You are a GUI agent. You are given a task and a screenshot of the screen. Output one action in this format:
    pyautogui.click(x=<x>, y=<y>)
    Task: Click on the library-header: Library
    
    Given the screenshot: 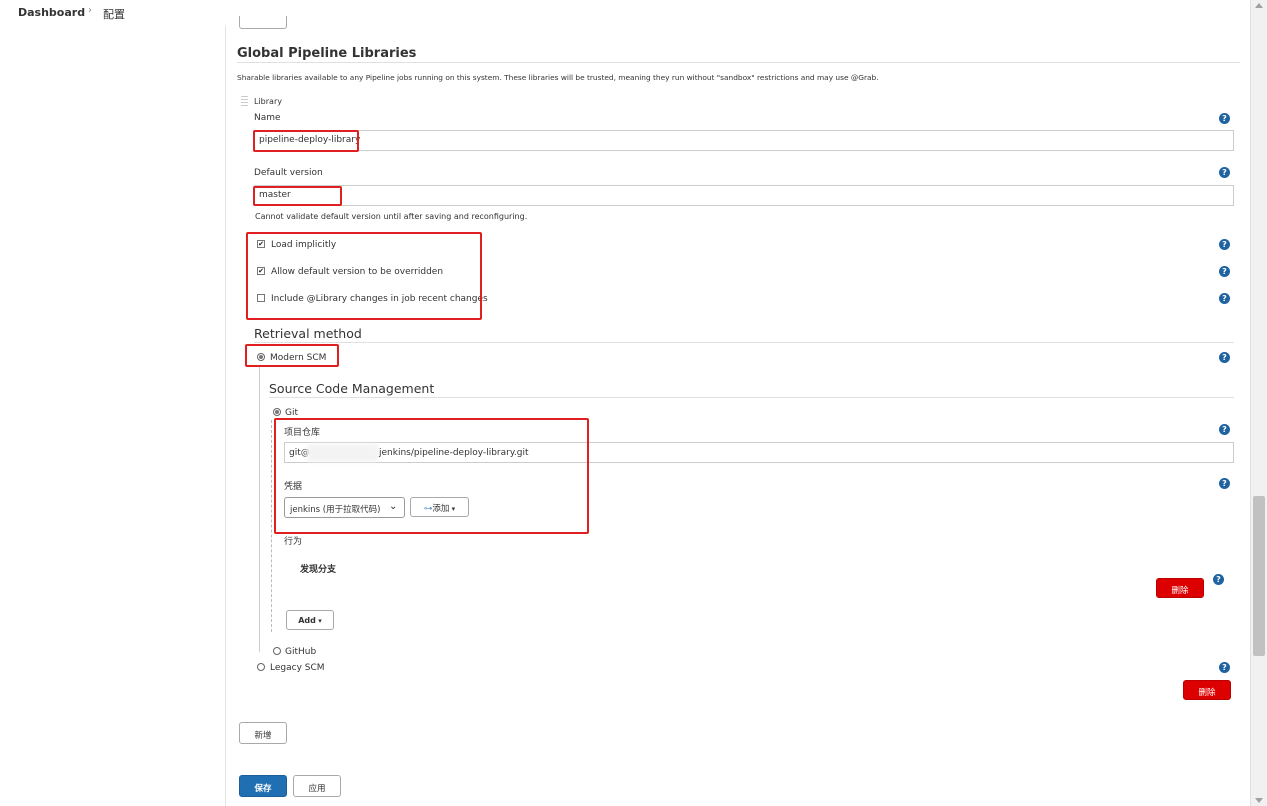 What is the action you would take?
    pyautogui.click(x=268, y=101)
    